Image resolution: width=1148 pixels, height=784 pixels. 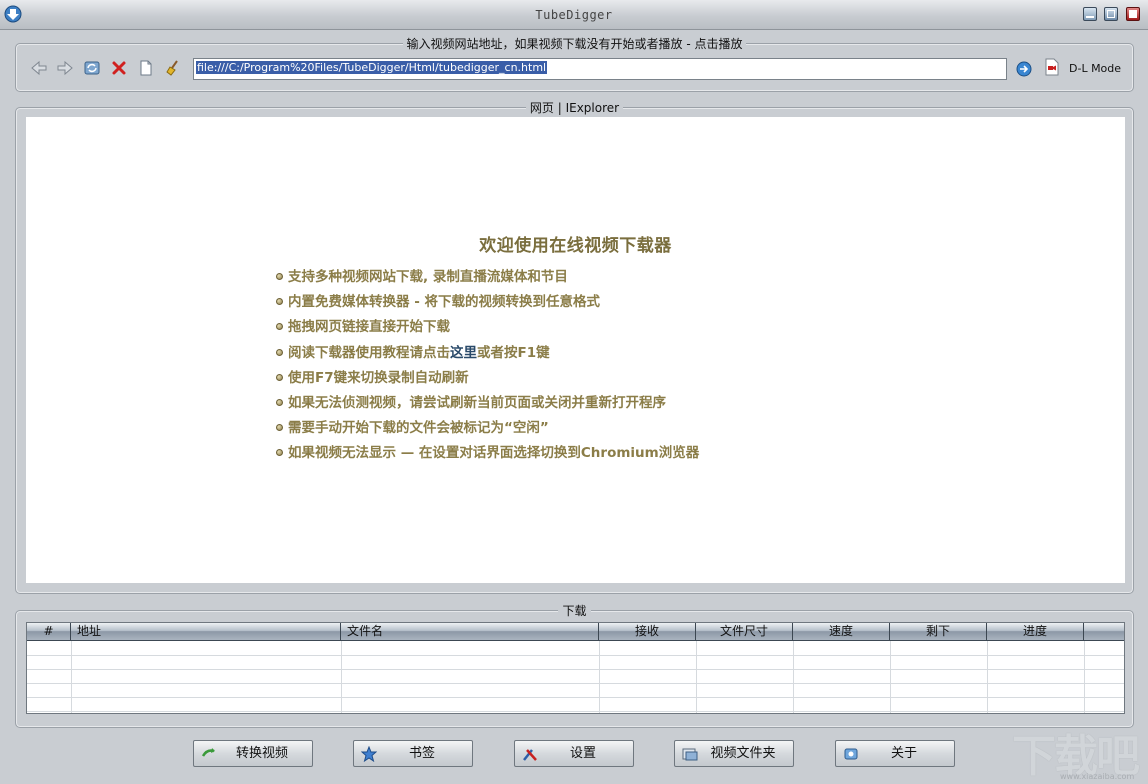 What do you see at coordinates (486, 403) in the screenshot?
I see `list-item: 如果无法侦测视频，请尝试刷新当前页面或关闭并重新打开程序` at bounding box center [486, 403].